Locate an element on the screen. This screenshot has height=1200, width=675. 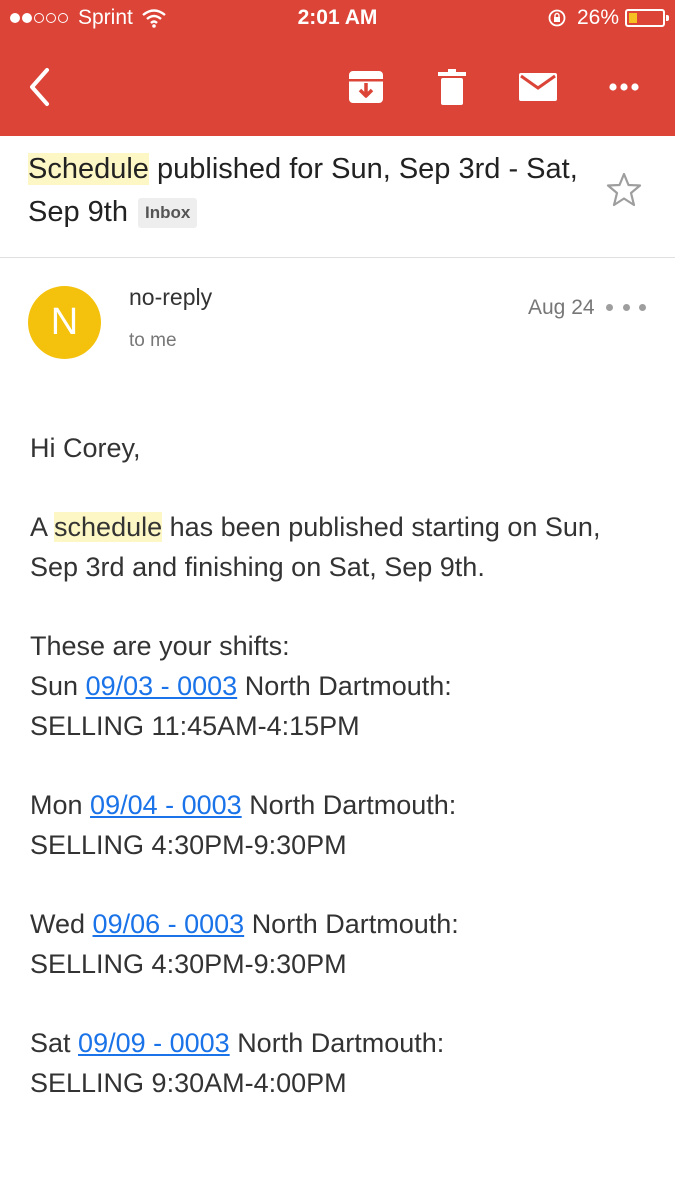
recipient-line: to me is located at coordinates (153, 341).